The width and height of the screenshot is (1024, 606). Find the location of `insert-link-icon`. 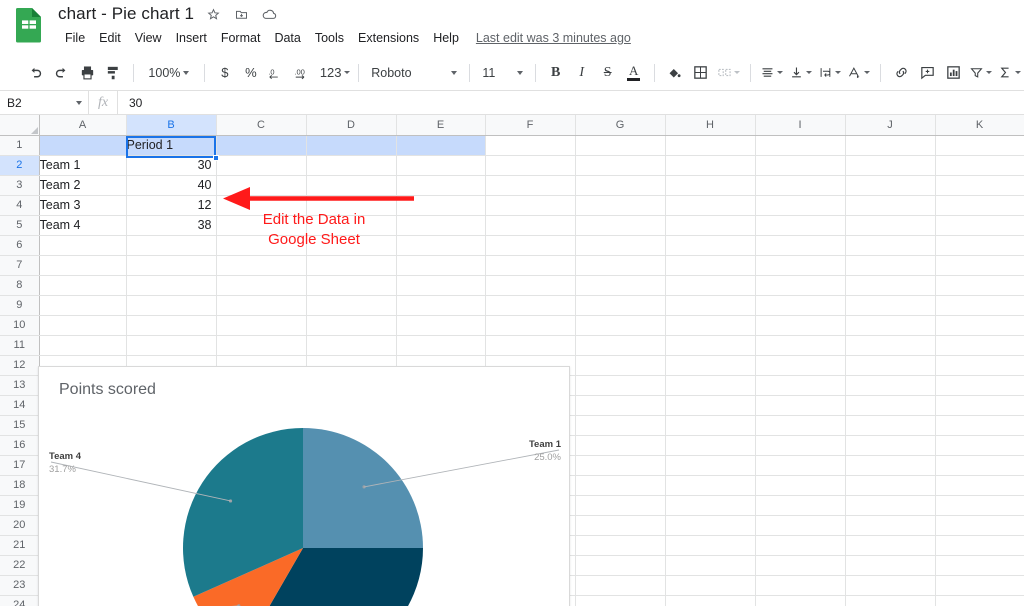

insert-link-icon is located at coordinates (901, 73).